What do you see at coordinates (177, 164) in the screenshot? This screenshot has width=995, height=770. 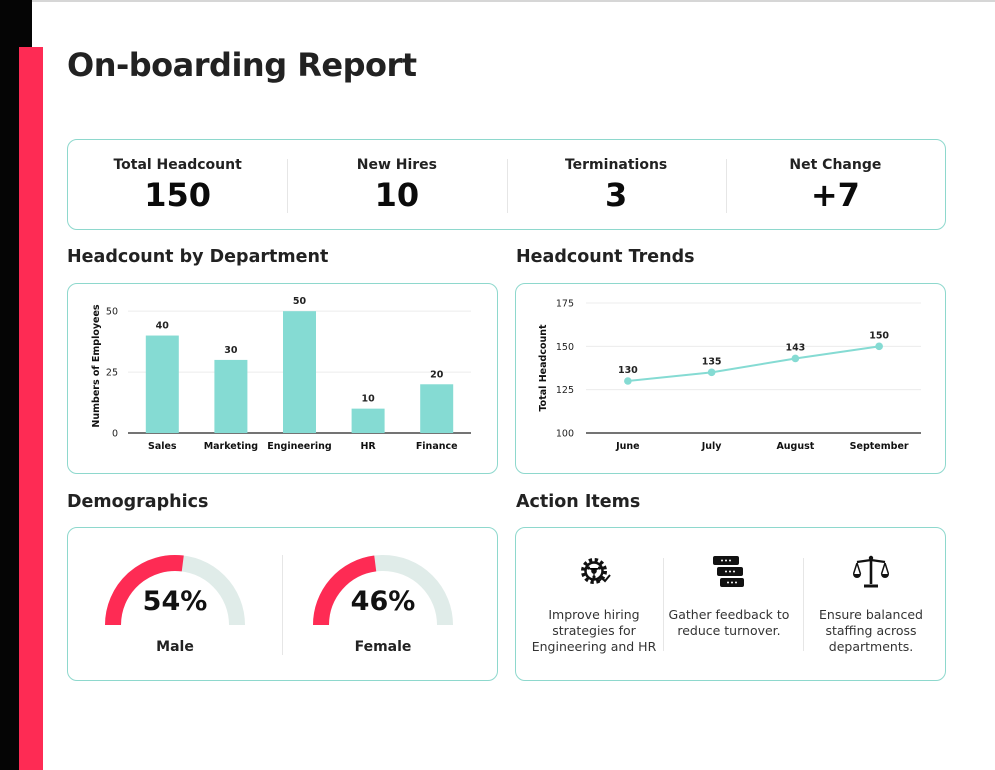 I see `kpi-label: Total Headcount` at bounding box center [177, 164].